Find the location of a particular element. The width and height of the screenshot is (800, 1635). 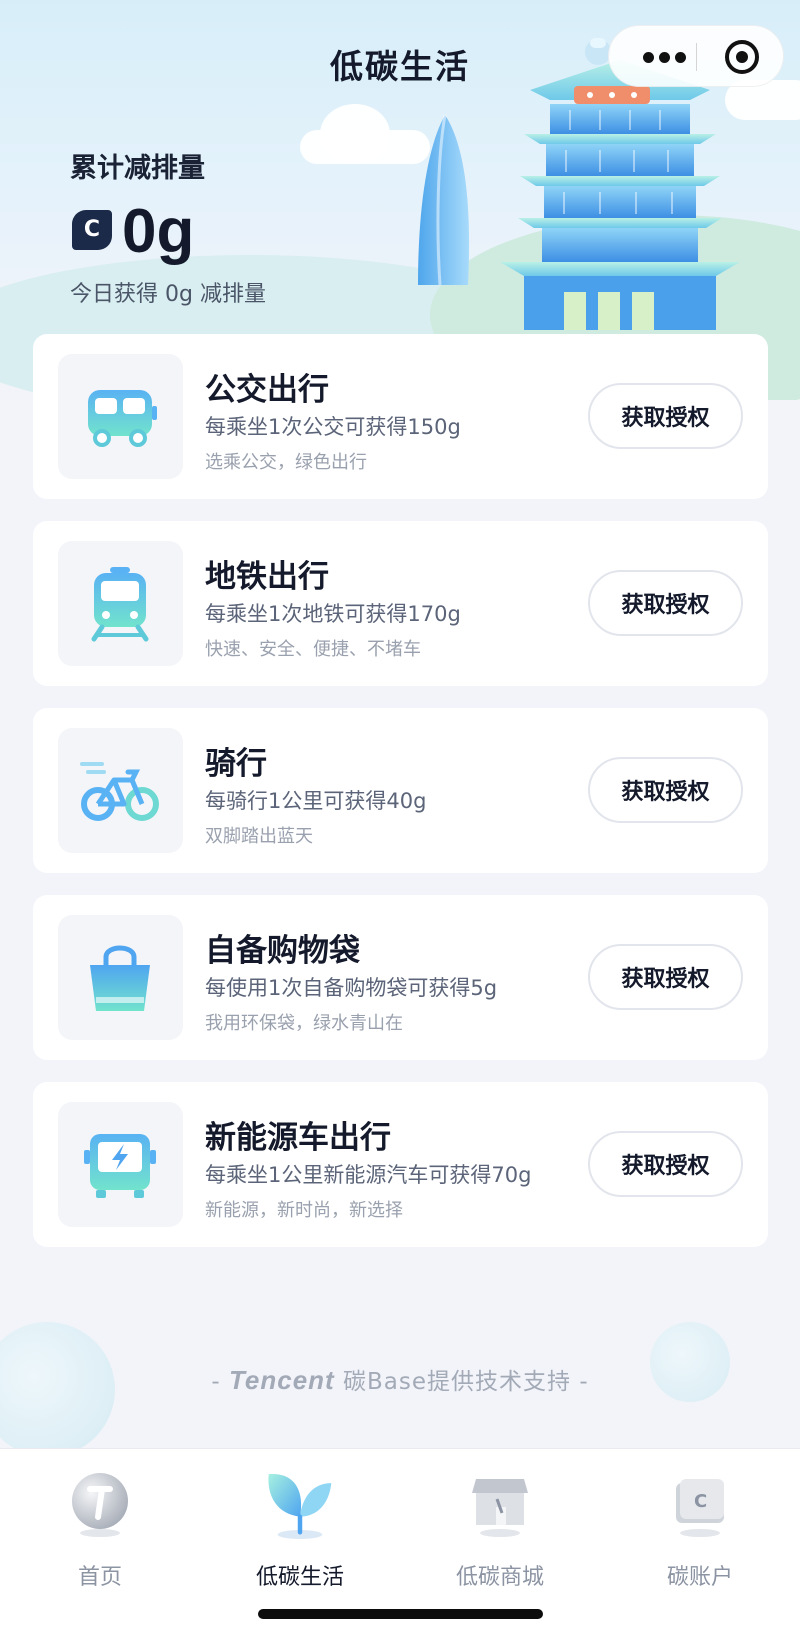

tab-carbon-account: C 碳账户 is located at coordinates (700, 1519).